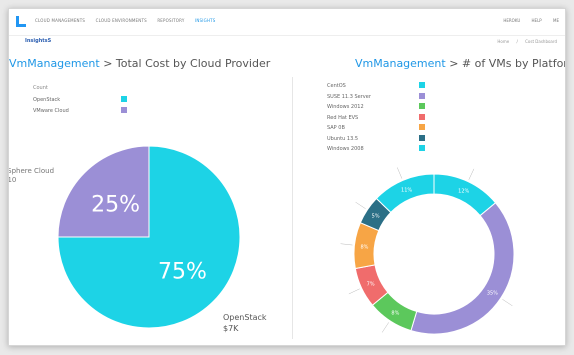 Image resolution: width=574 pixels, height=355 pixels. Describe the element at coordinates (492, 294) in the screenshot. I see `segment-label: 35%` at that location.